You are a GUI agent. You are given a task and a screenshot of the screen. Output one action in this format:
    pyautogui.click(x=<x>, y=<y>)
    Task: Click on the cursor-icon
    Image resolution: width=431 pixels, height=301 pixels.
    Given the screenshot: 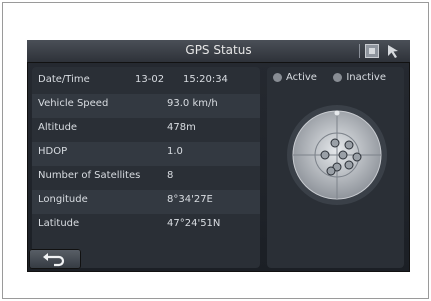 What is the action you would take?
    pyautogui.click(x=394, y=51)
    